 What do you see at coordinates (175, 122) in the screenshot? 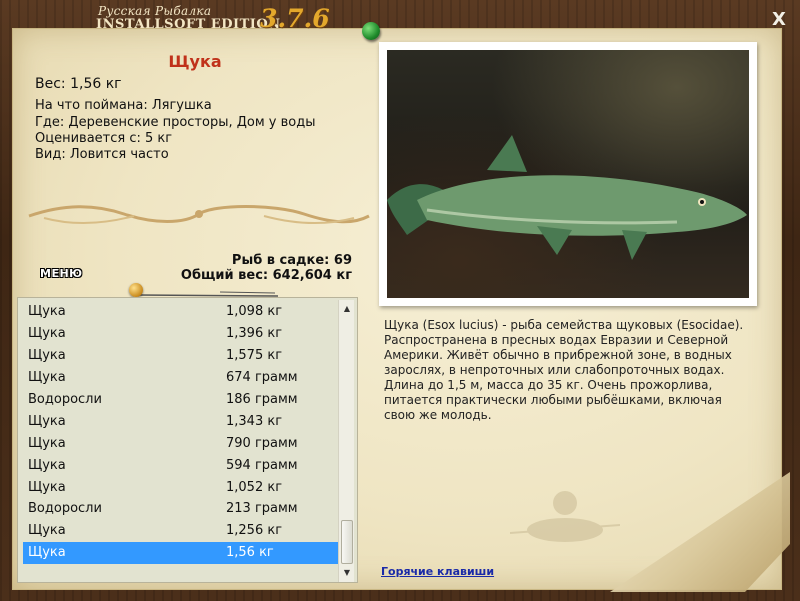
I see `catch-location: Где: Деревенские просторы, Дом у воды` at bounding box center [175, 122].